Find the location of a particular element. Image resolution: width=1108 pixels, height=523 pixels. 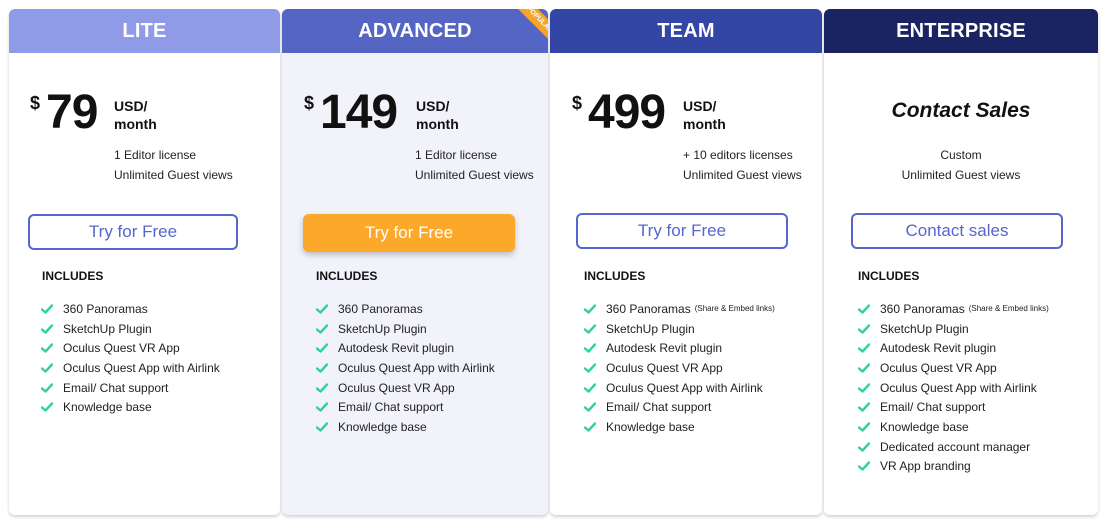

feature-item: 360 Panoramas is located at coordinates (407, 309).